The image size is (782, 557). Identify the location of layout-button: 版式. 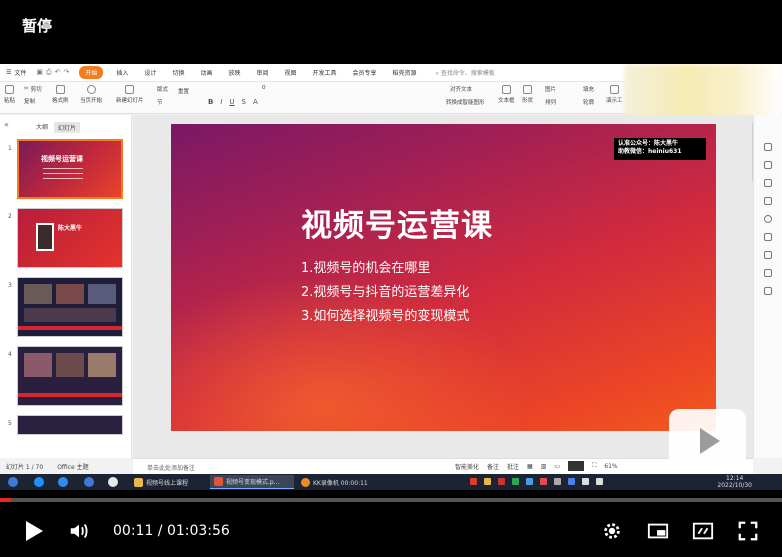
(162, 89).